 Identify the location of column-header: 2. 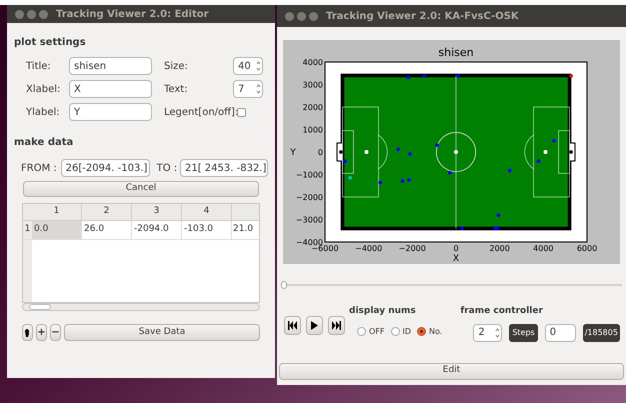
(107, 212).